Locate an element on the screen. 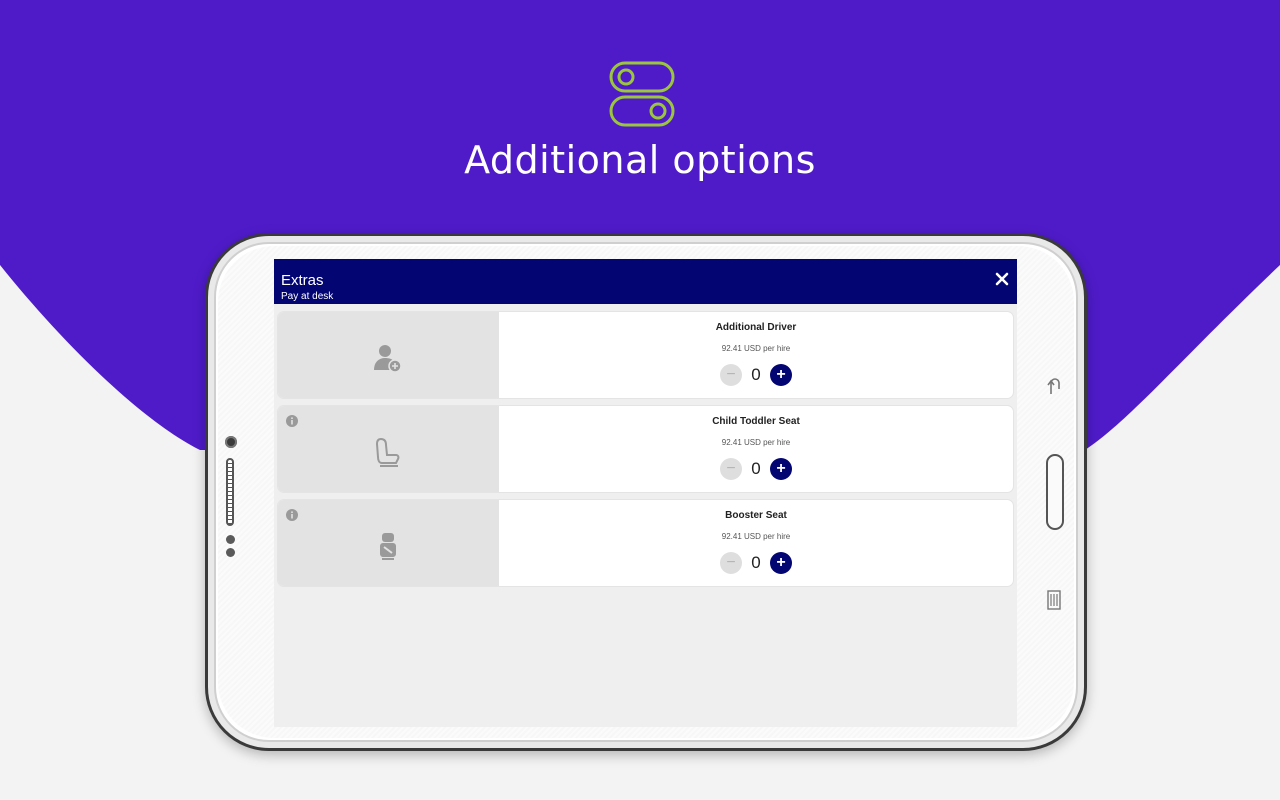 The height and width of the screenshot is (800, 1280). page-subtitle: Pay at desk is located at coordinates (307, 296).